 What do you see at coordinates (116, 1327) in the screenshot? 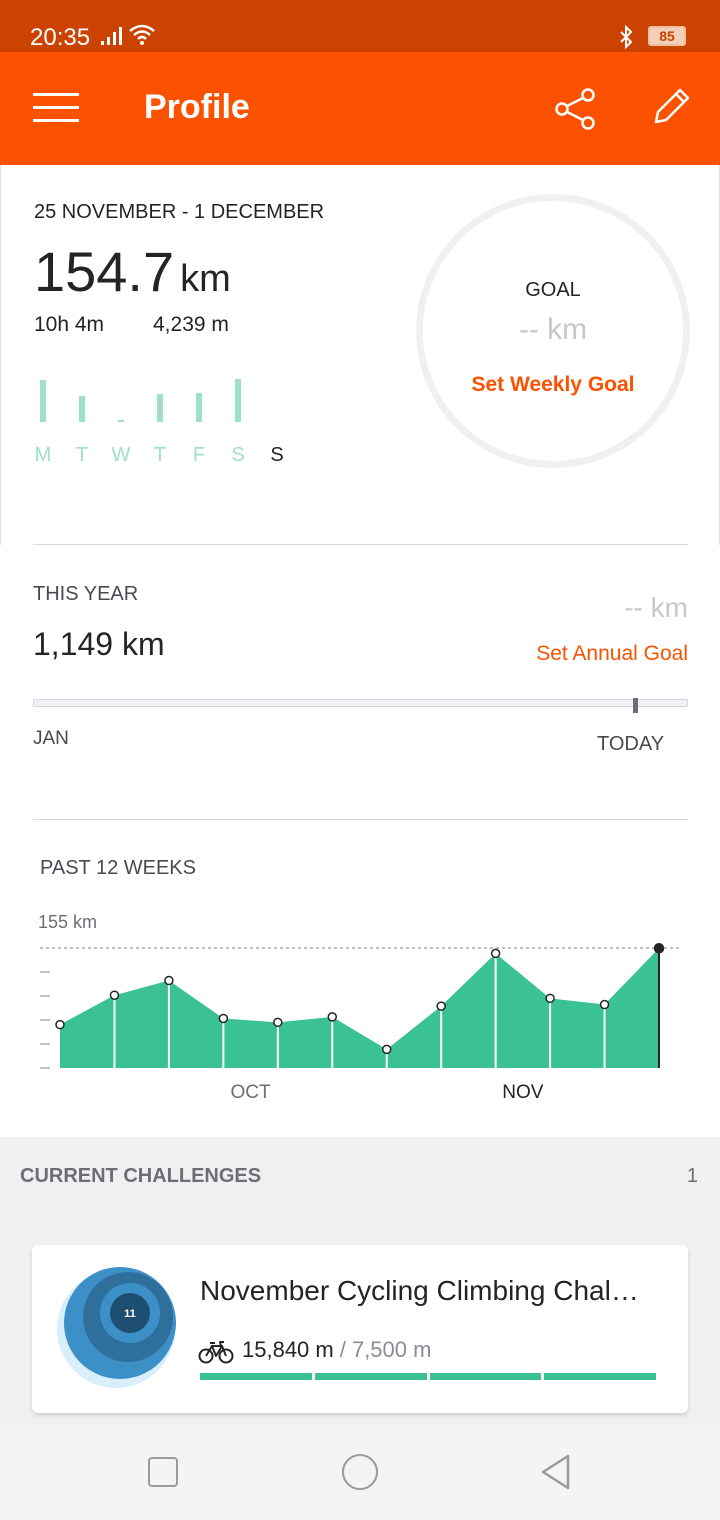
I see `challenge-badge-icon: 11` at bounding box center [116, 1327].